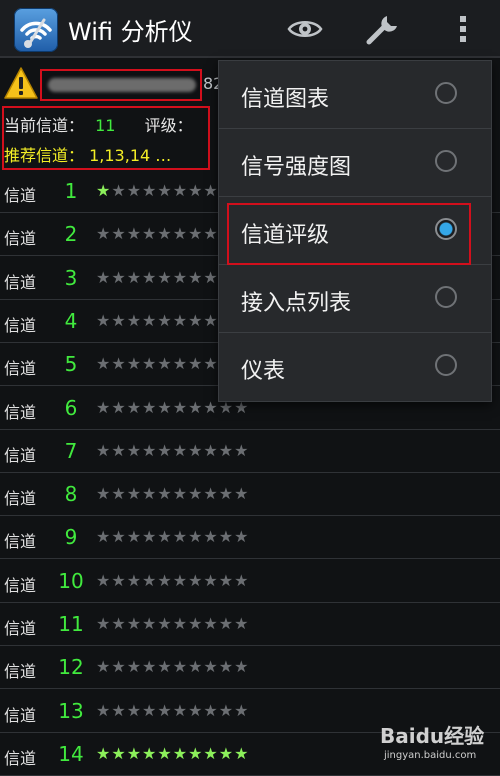  Describe the element at coordinates (71, 624) in the screenshot. I see `channel-number: 11` at that location.